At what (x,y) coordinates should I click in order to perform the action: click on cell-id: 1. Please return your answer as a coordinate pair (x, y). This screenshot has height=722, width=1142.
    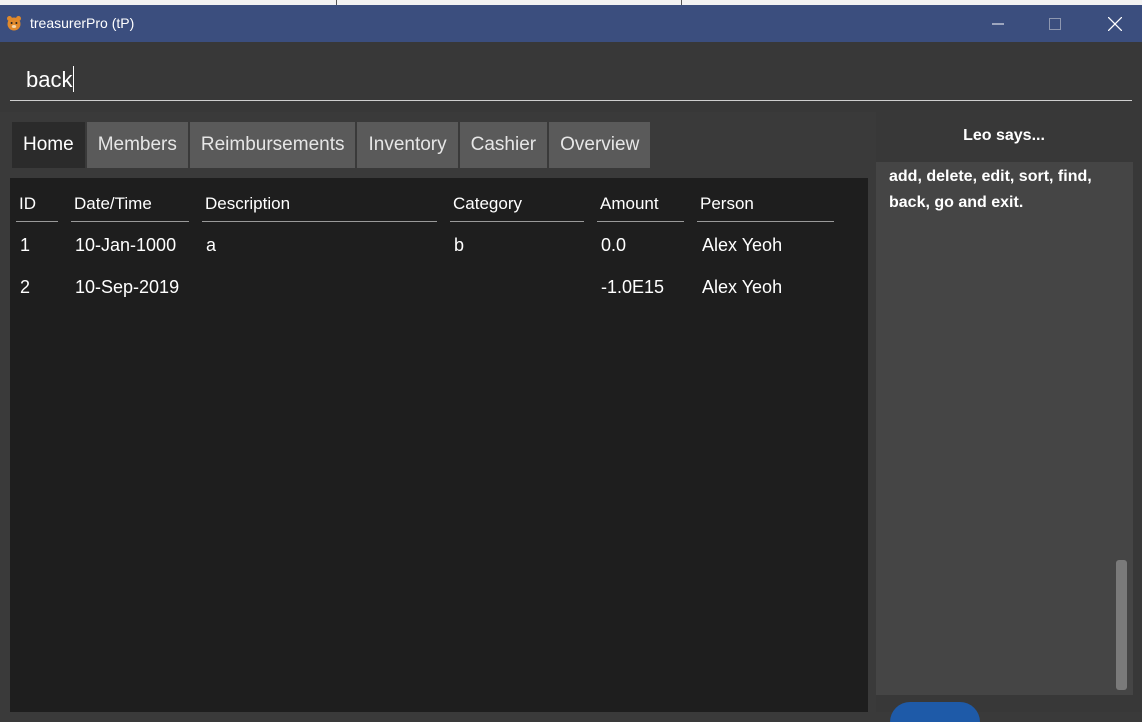
    Looking at the image, I should click on (25, 245).